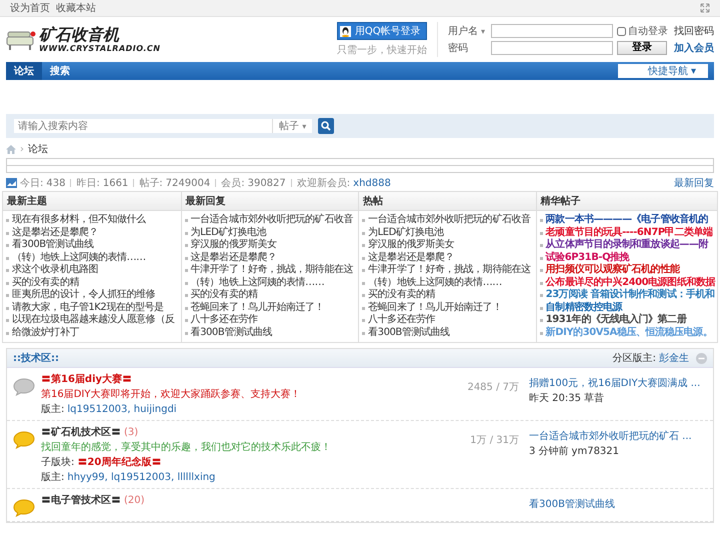 The width and height of the screenshot is (720, 540). I want to click on username-input, so click(552, 31).